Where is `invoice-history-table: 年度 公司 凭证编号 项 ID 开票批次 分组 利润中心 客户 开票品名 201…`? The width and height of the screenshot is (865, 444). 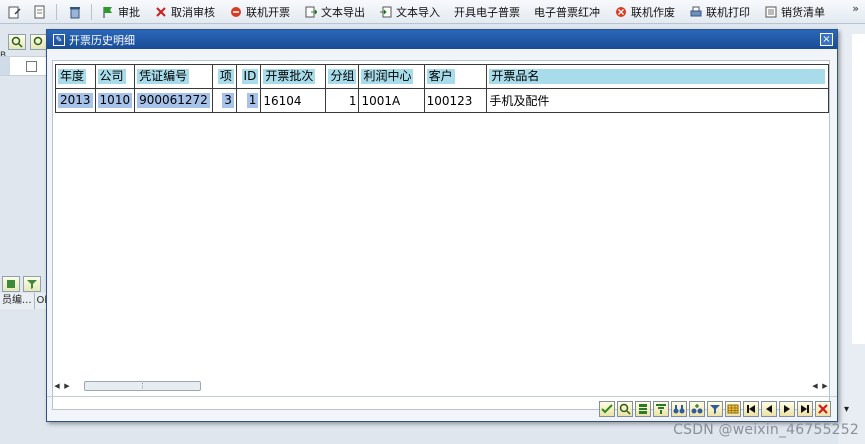
invoice-history-table: 年度 公司 凭证编号 项 ID 开票批次 分组 利润中心 客户 开票品名 201… is located at coordinates (442, 88).